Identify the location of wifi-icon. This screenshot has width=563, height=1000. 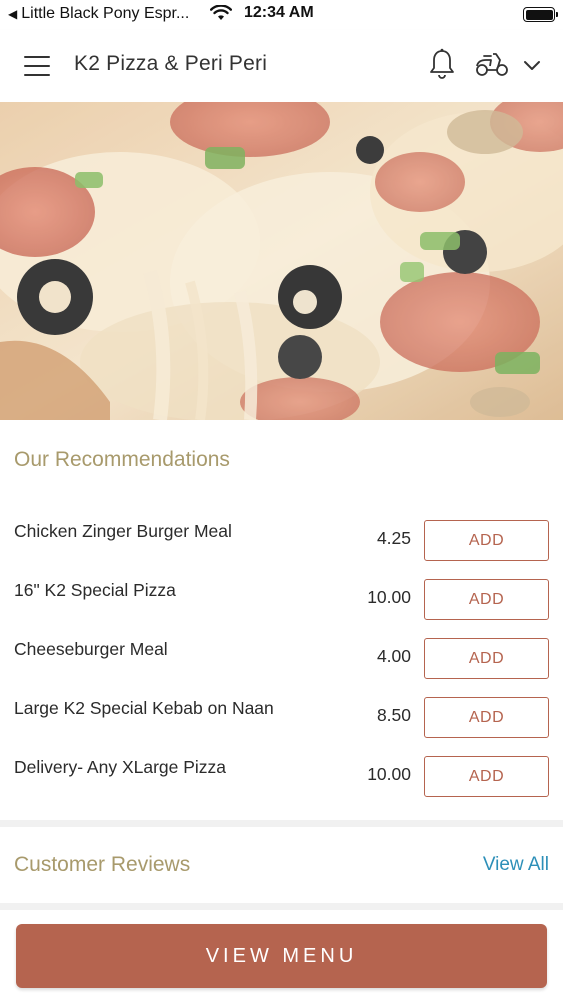
(221, 12).